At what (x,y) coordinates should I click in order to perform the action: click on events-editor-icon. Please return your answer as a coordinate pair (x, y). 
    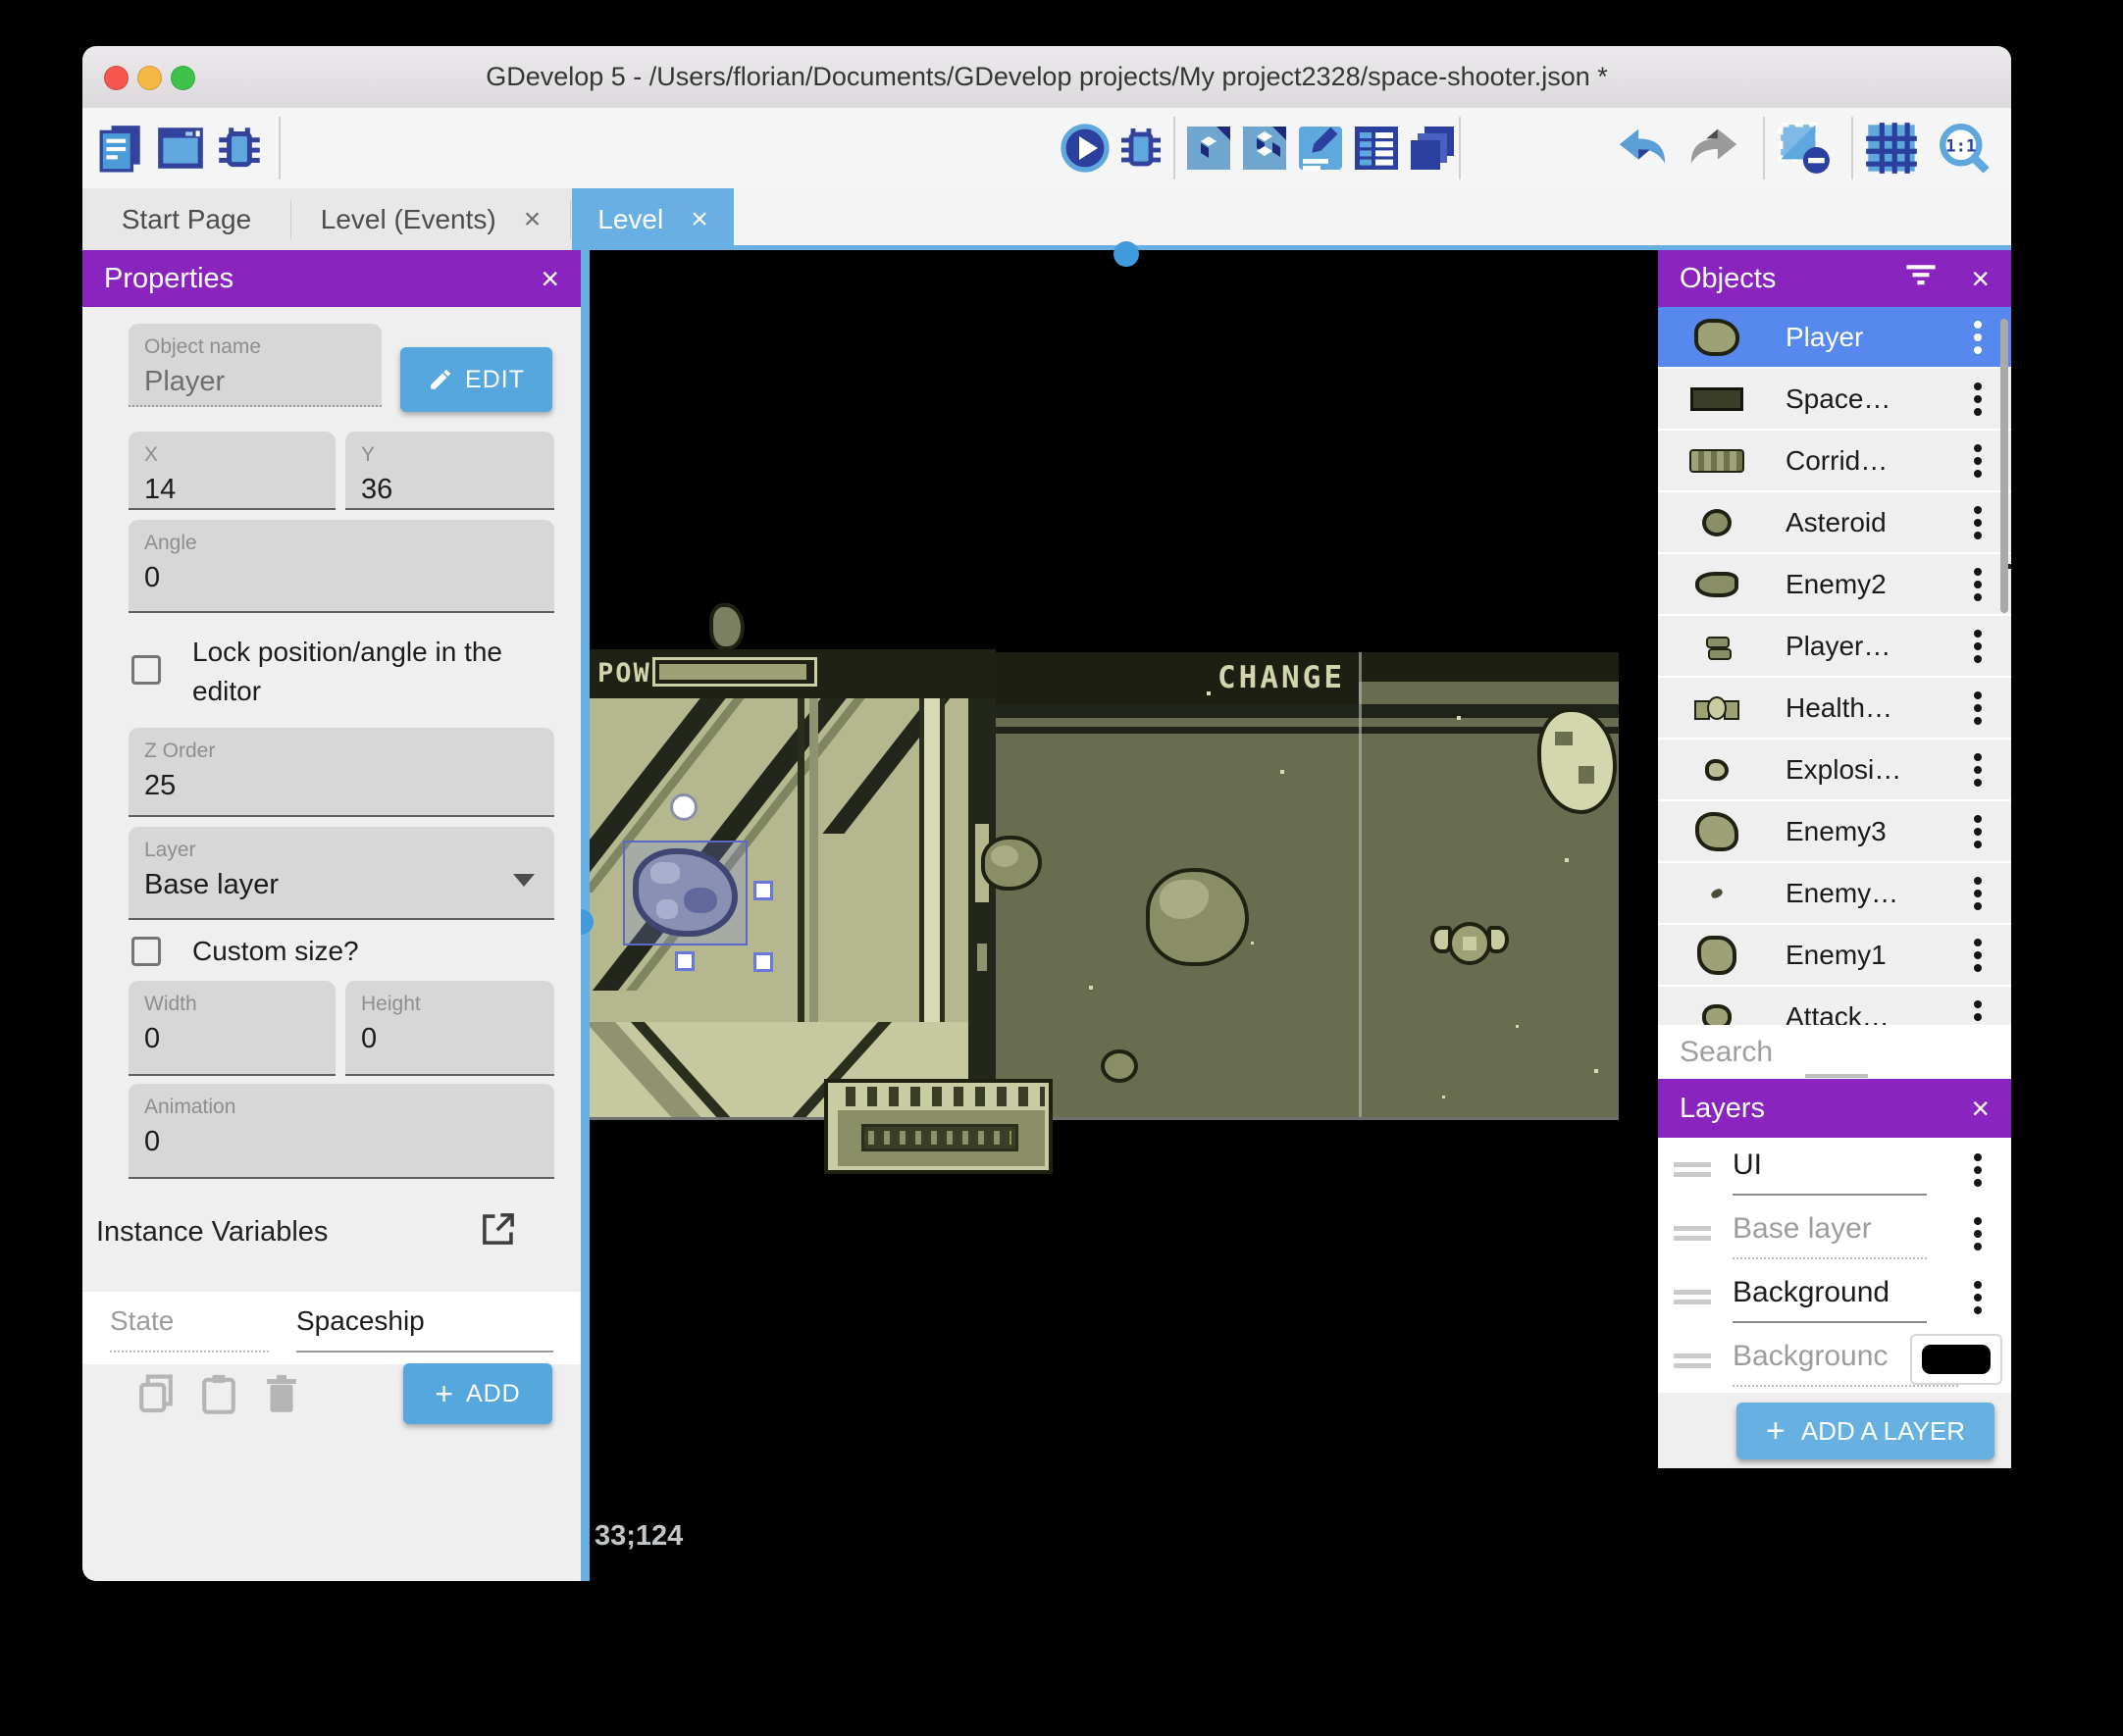
    Looking at the image, I should click on (1377, 148).